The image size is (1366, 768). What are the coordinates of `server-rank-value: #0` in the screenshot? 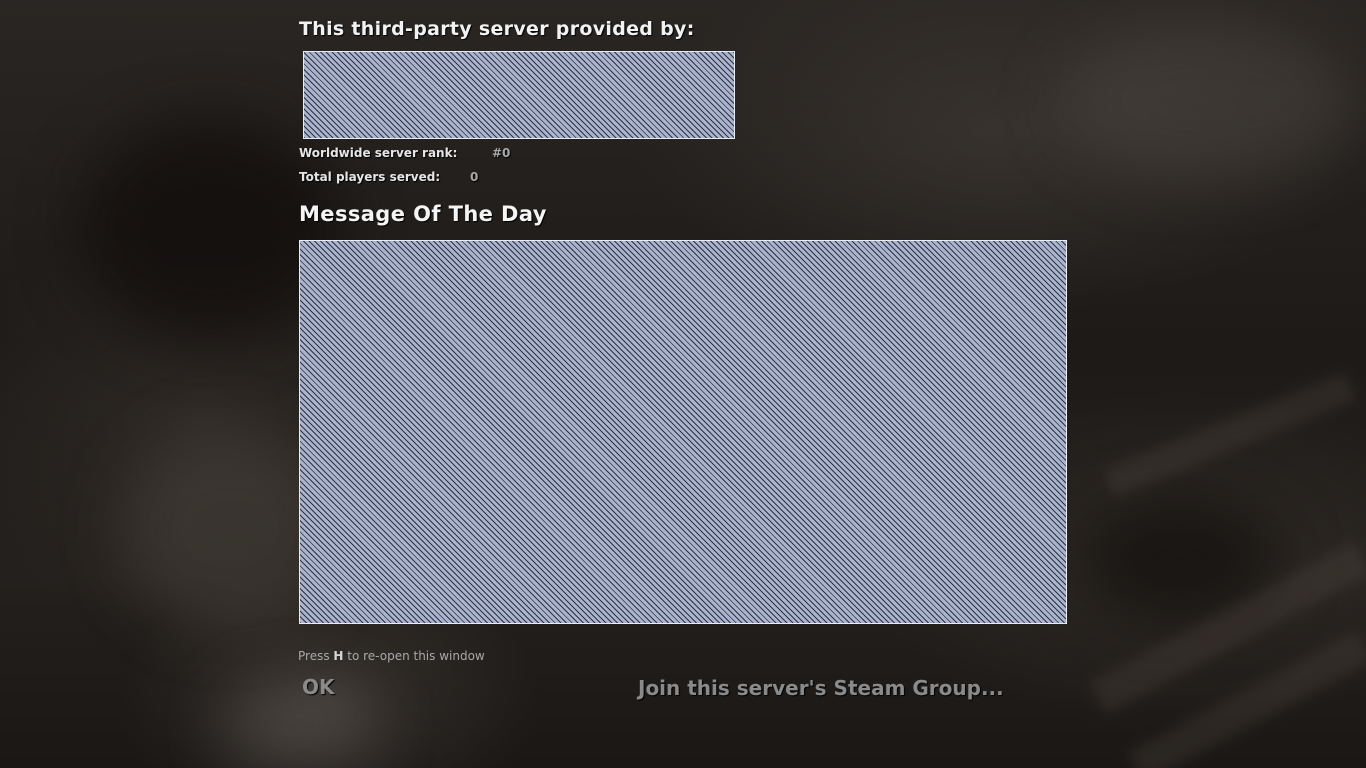 It's located at (501, 153).